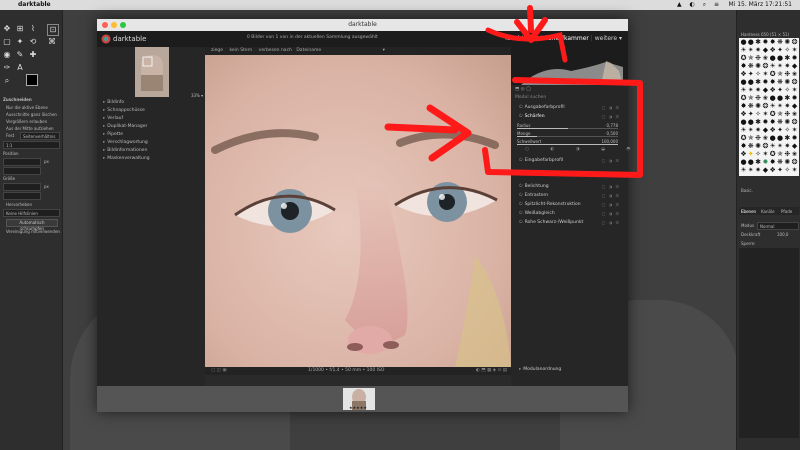 Image resolution: width=800 pixels, height=450 pixels. What do you see at coordinates (125, 142) in the screenshot?
I see `left-module-tagging: ▸ Verschlagwortung` at bounding box center [125, 142].